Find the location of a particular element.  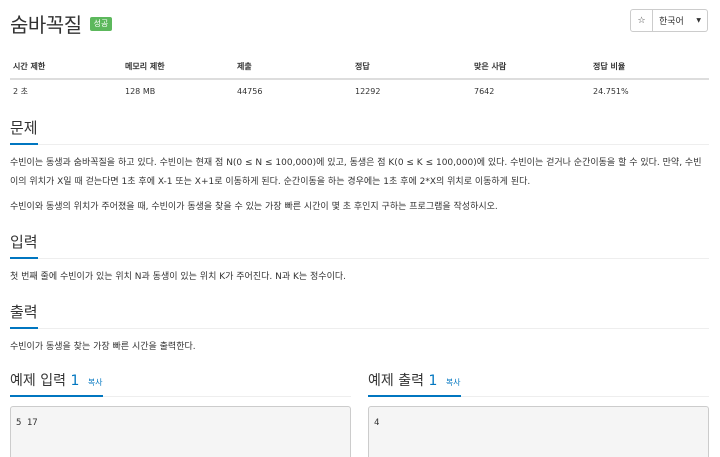

input-section-heading: 입력 is located at coordinates (359, 245).